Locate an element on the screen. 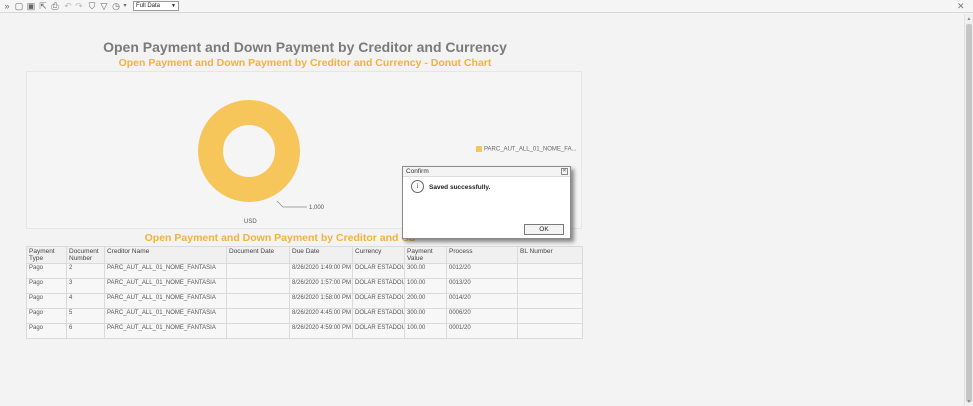  table-cell: 8/26/2020 1:57:00 PM is located at coordinates (321, 286).